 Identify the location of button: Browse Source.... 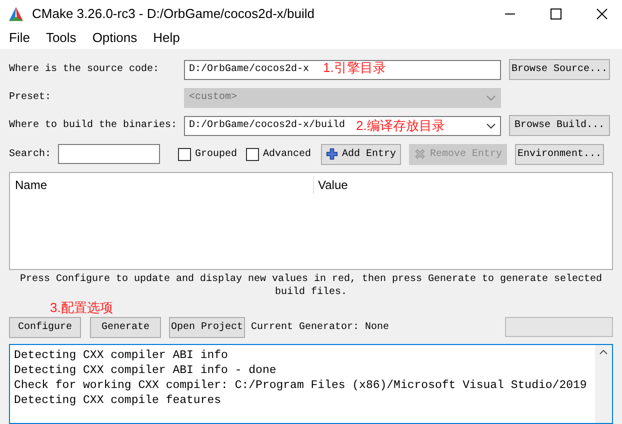
(559, 69).